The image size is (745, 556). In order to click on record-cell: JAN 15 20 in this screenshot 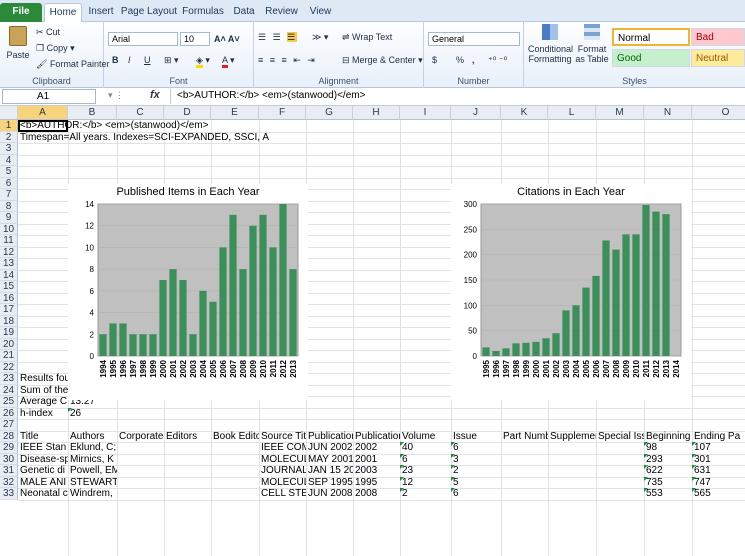, I will do `click(329, 471)`.